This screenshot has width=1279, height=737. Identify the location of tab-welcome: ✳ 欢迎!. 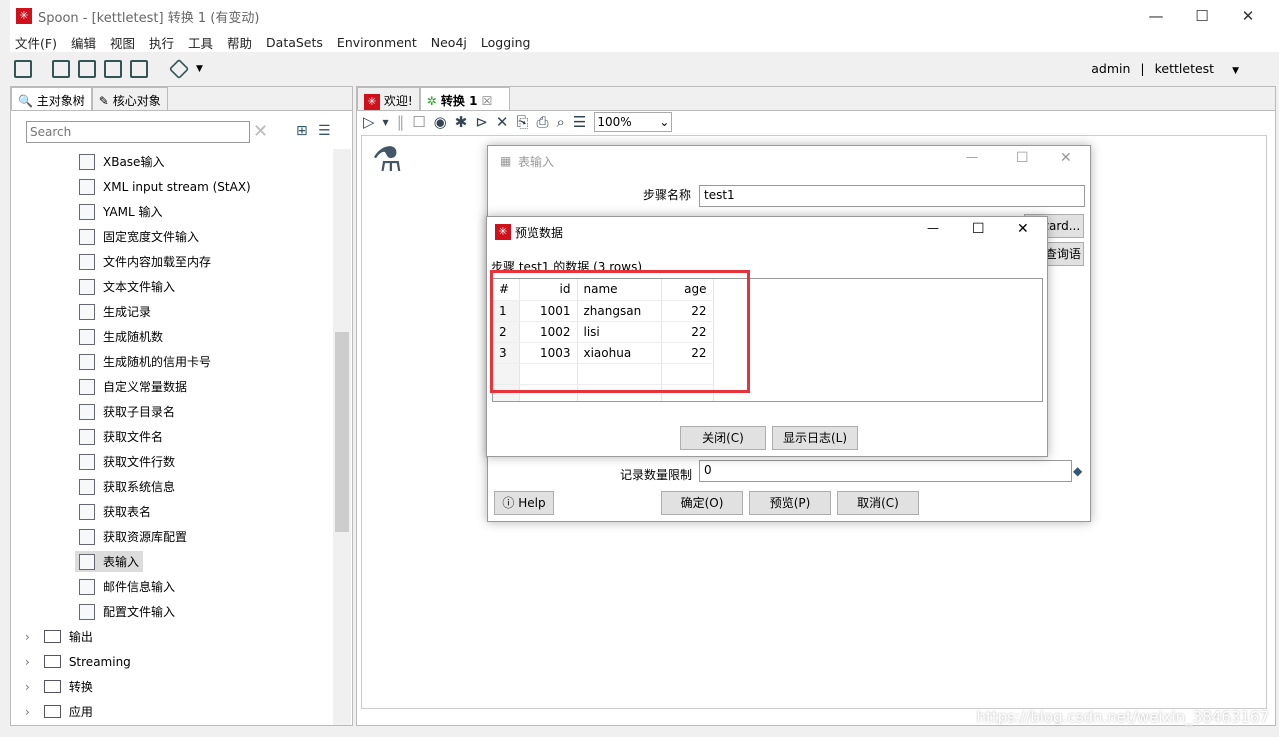
(388, 98).